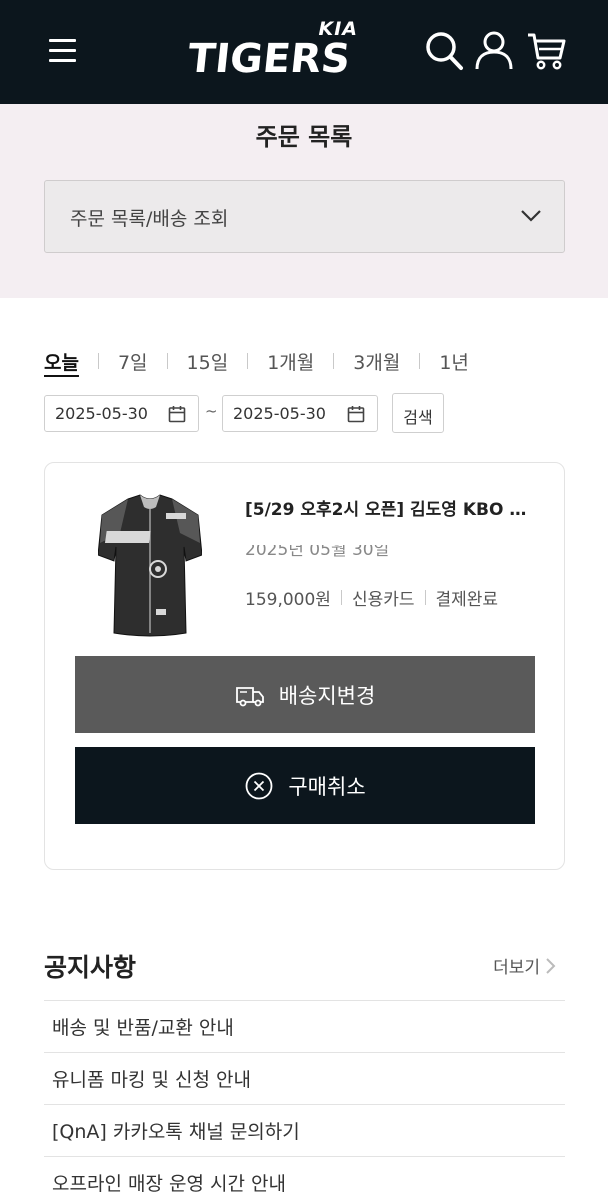 This screenshot has height=1200, width=608. What do you see at coordinates (62, 51) in the screenshot?
I see `hamburger-icon` at bounding box center [62, 51].